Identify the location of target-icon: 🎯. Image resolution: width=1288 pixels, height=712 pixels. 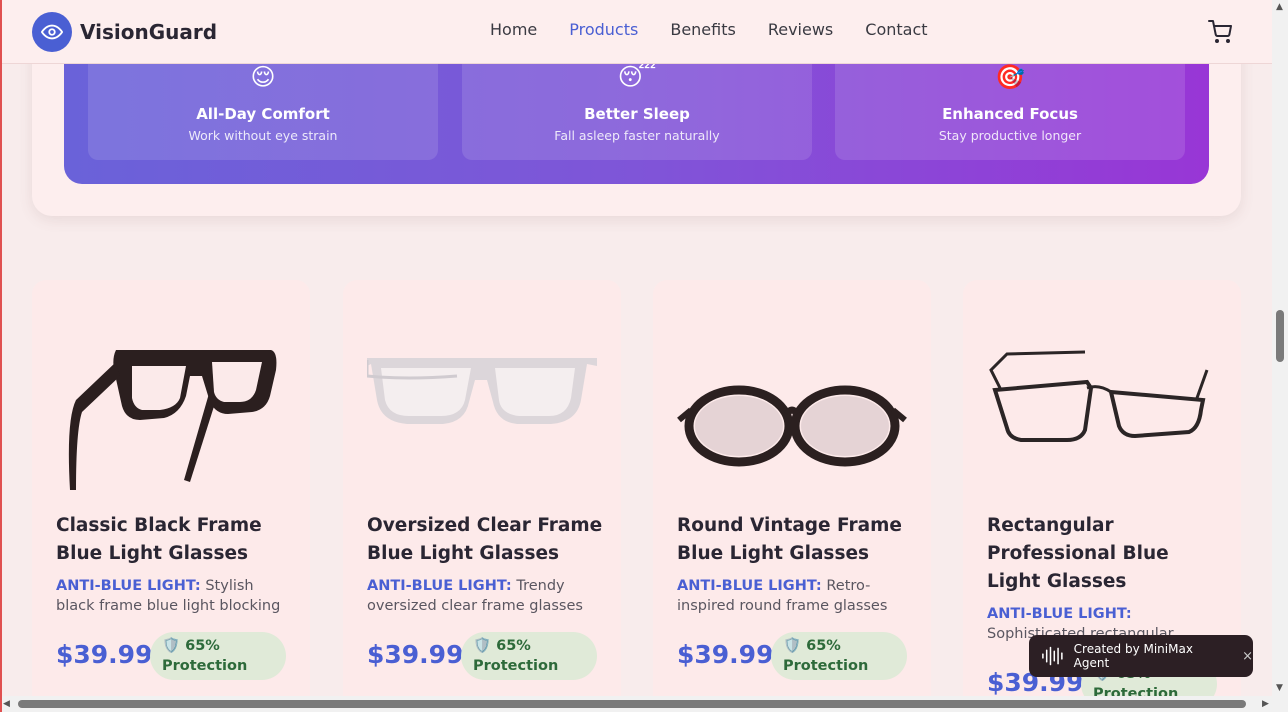
(1010, 77).